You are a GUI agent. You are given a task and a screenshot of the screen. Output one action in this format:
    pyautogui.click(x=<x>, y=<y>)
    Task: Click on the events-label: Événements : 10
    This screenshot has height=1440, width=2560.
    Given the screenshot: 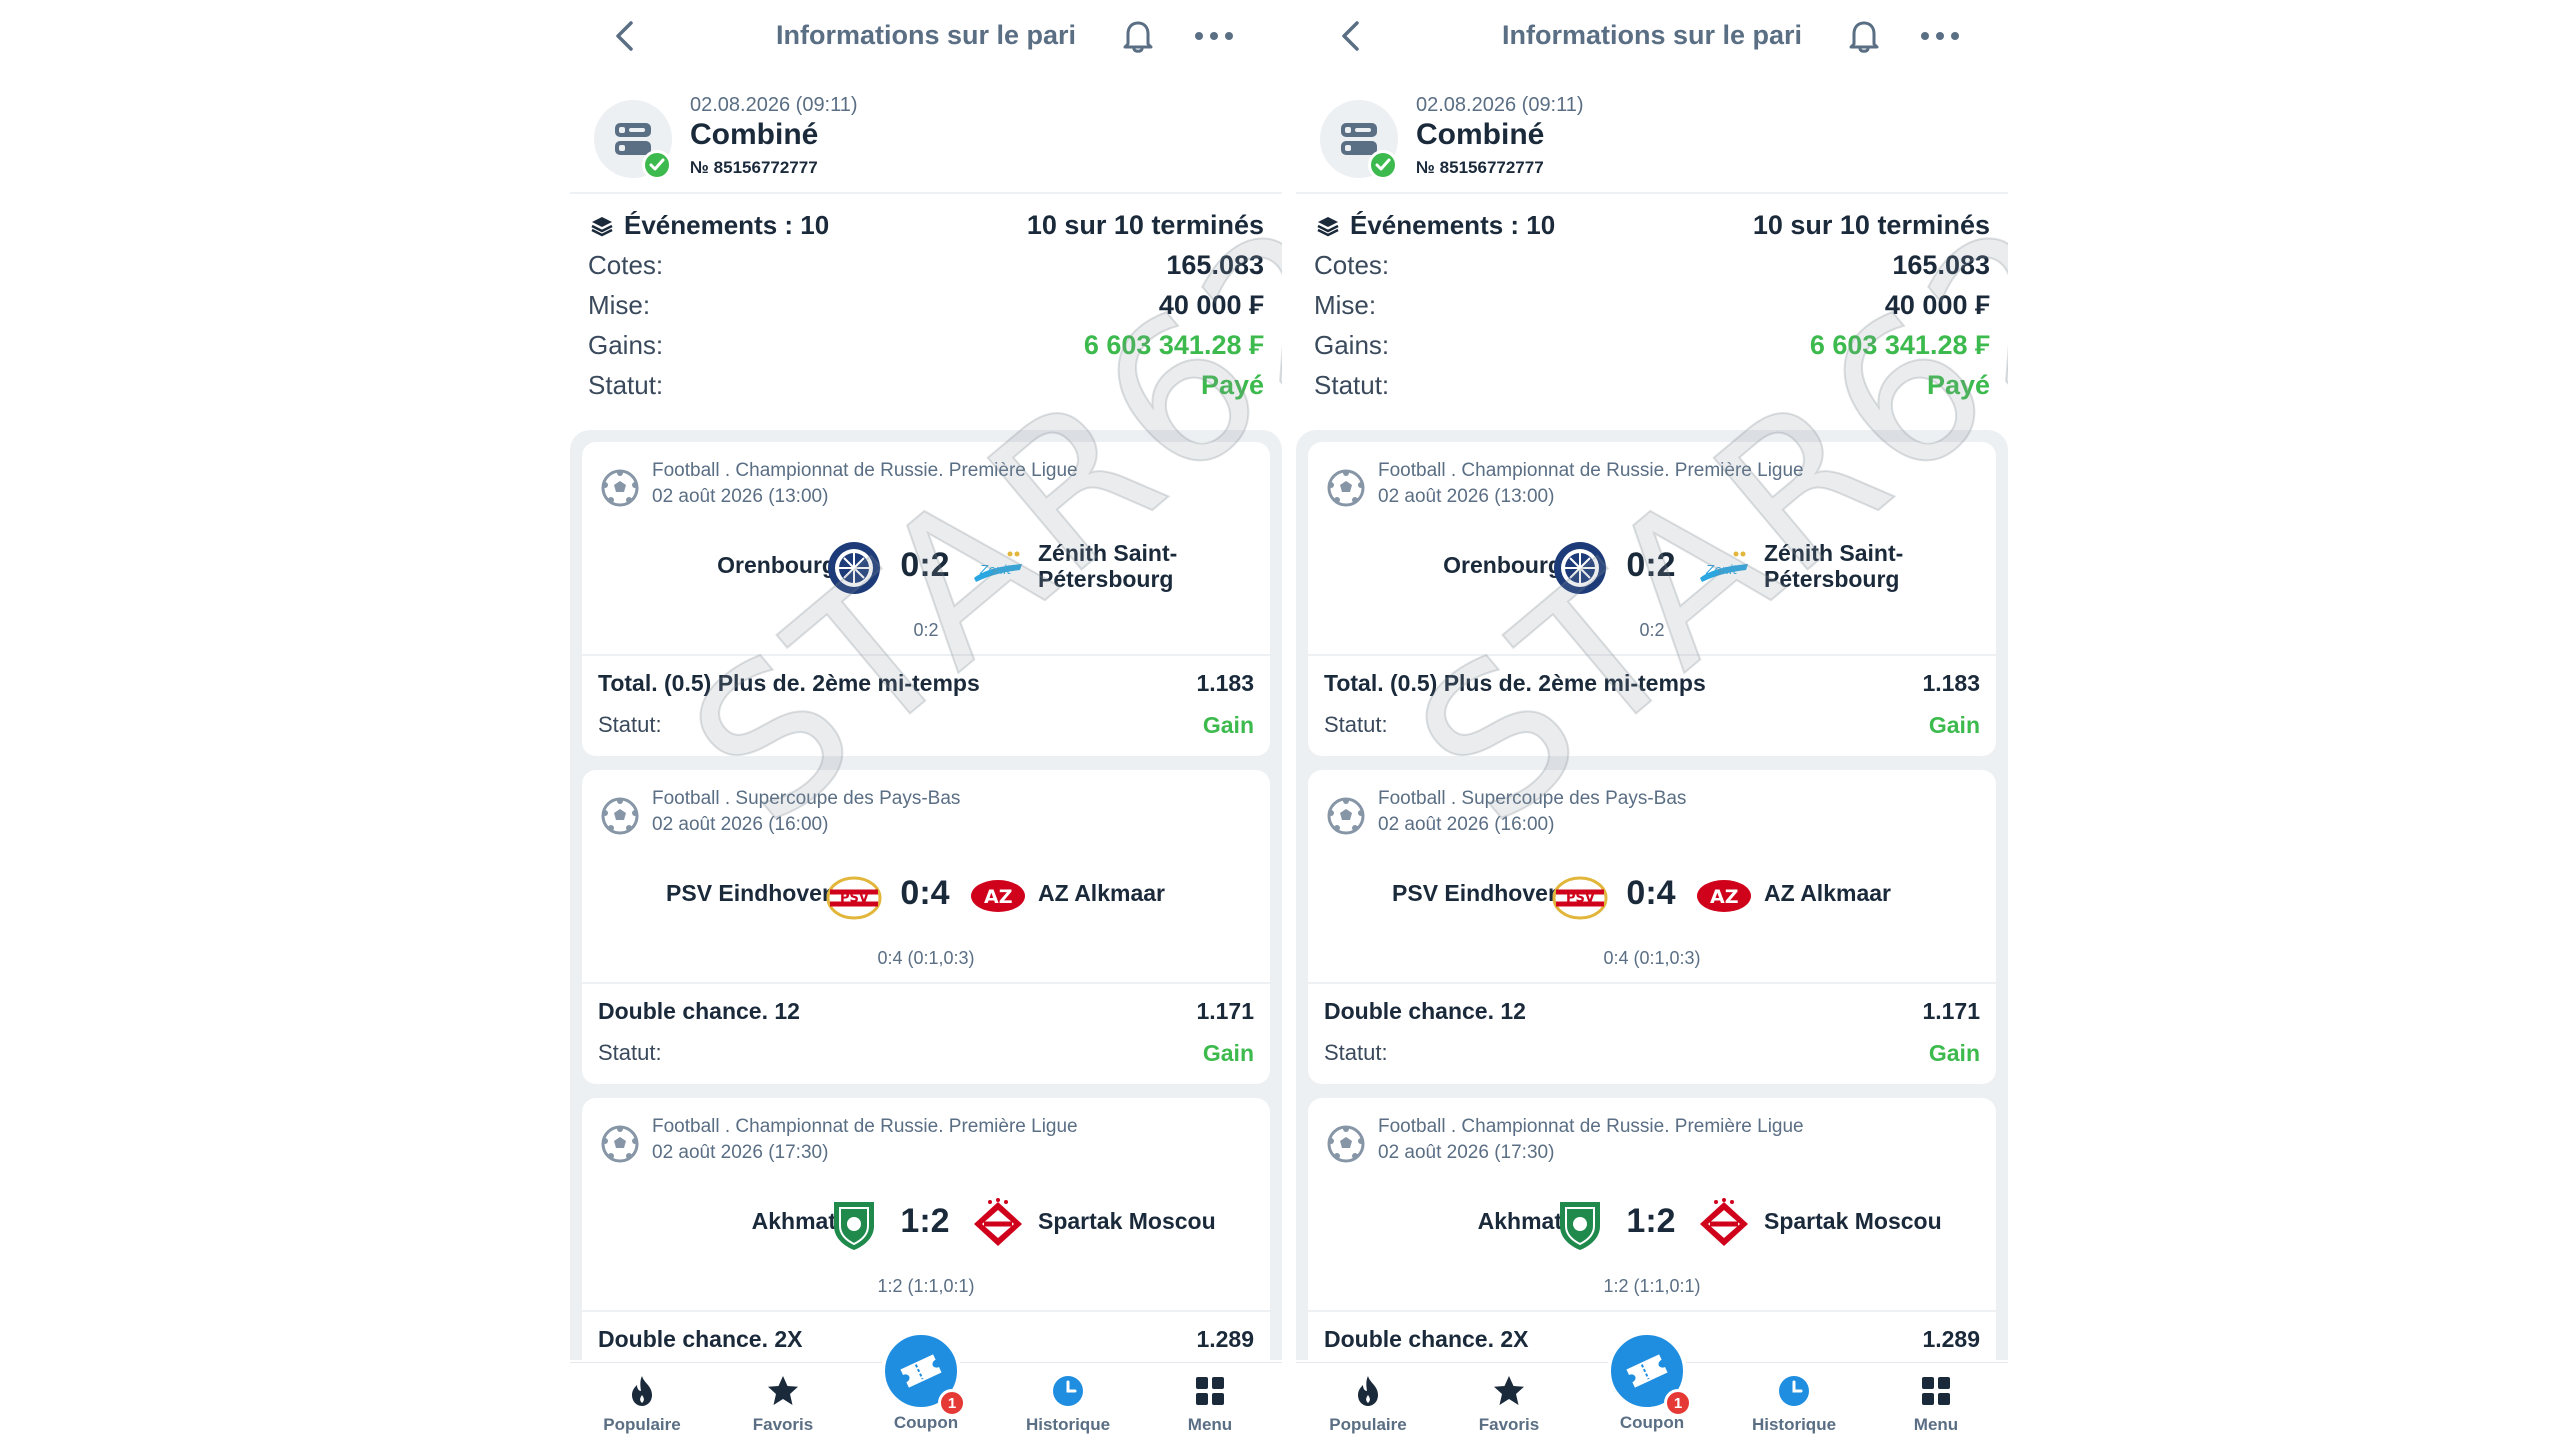 What is the action you would take?
    pyautogui.click(x=727, y=225)
    